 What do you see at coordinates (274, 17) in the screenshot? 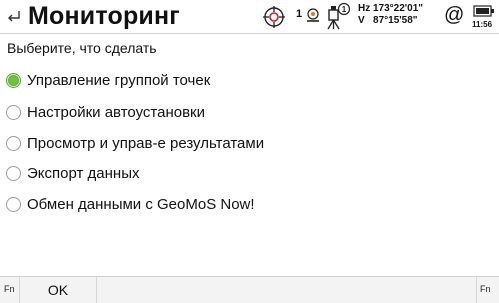
I see `crosshair-target-icon` at bounding box center [274, 17].